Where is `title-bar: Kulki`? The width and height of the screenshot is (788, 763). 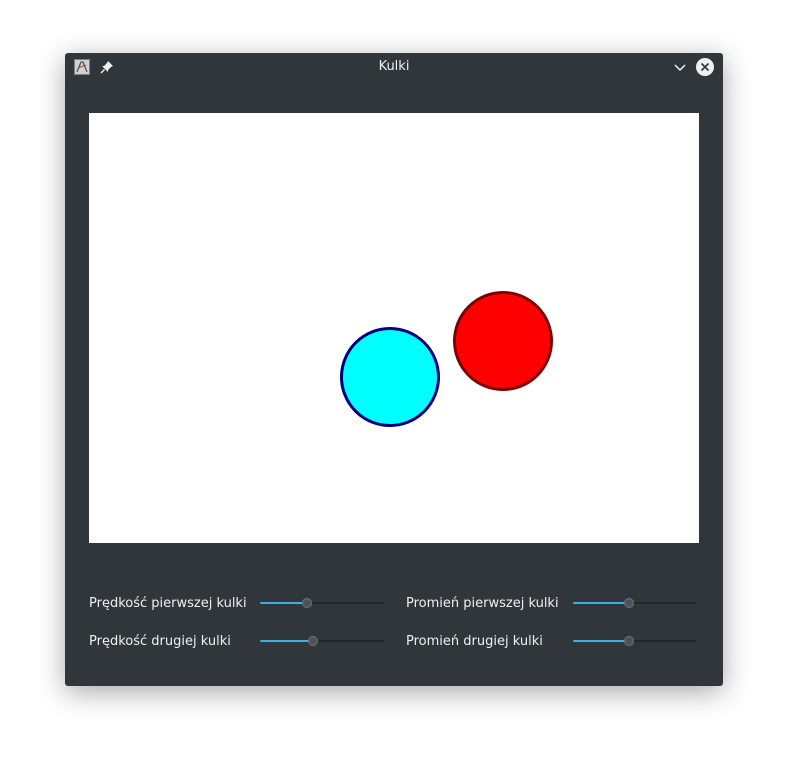 title-bar: Kulki is located at coordinates (394, 67).